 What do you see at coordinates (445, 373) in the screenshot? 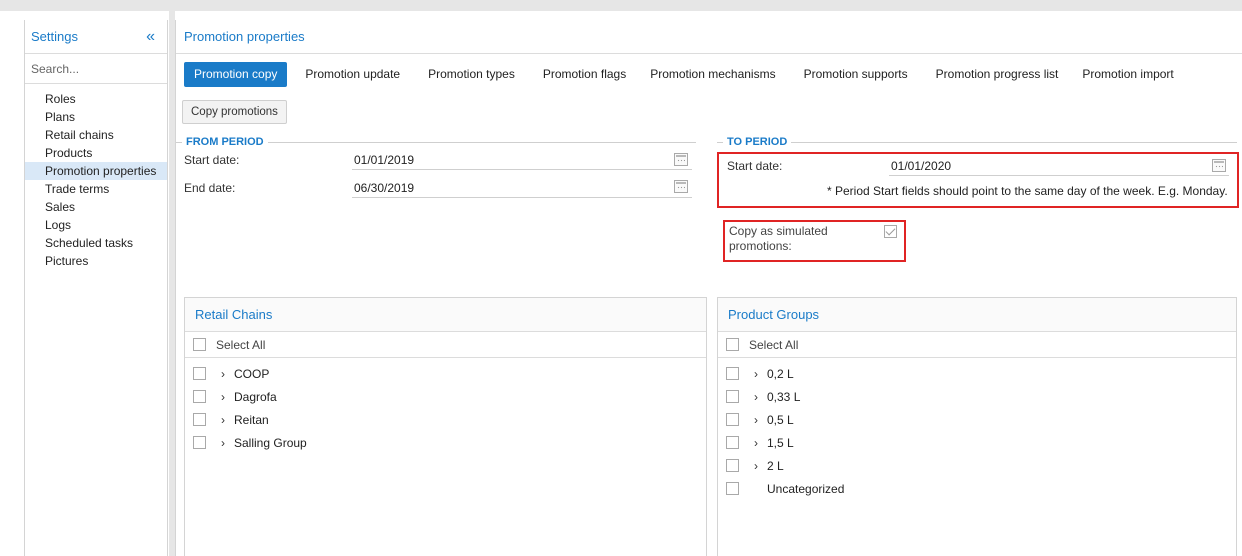
I see `list-item: › COOP` at bounding box center [445, 373].